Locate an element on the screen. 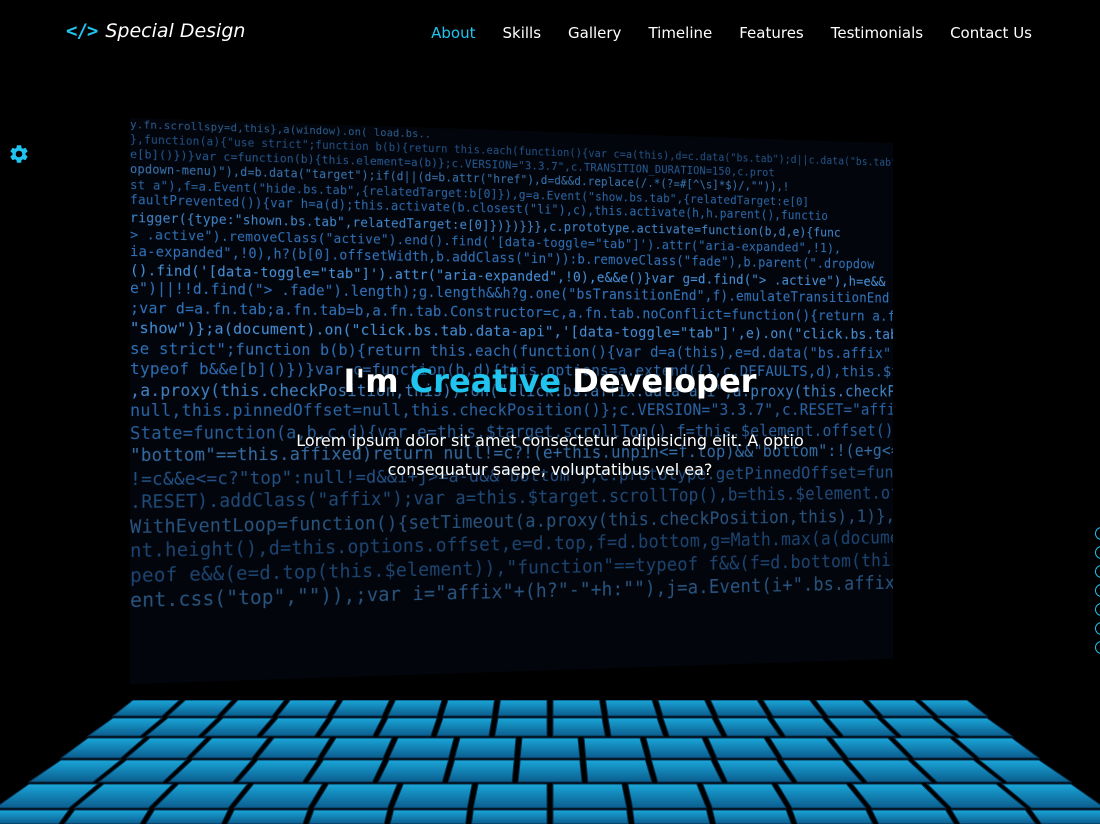 The image size is (1100, 824). hero-title-suffix: Developer is located at coordinates (659, 381).